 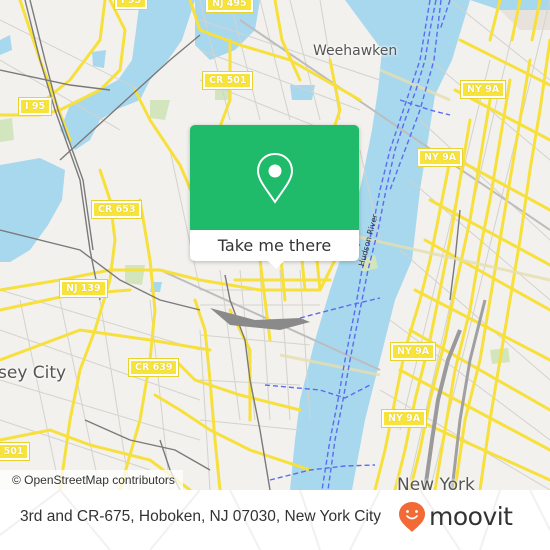 What do you see at coordinates (276, 265) in the screenshot?
I see `popup-pointer` at bounding box center [276, 265].